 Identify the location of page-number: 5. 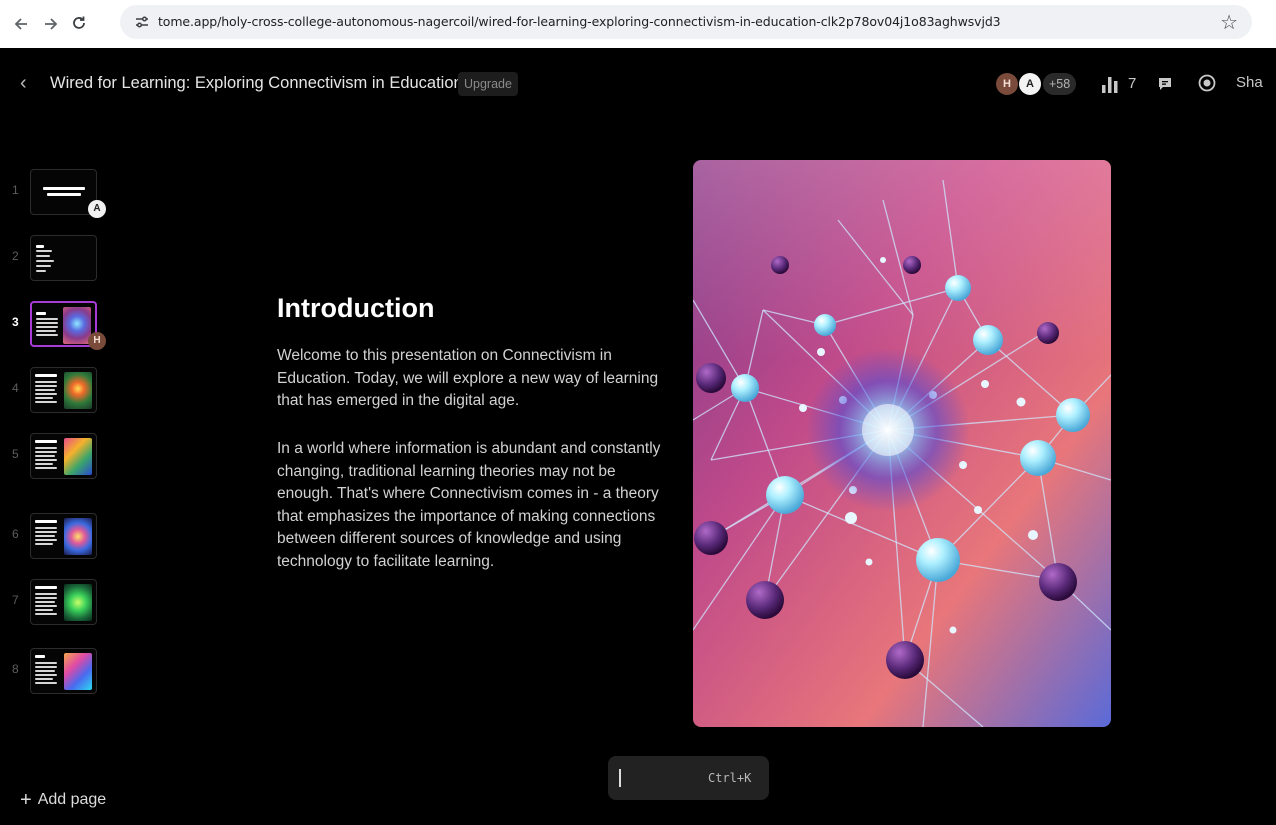
(15, 454).